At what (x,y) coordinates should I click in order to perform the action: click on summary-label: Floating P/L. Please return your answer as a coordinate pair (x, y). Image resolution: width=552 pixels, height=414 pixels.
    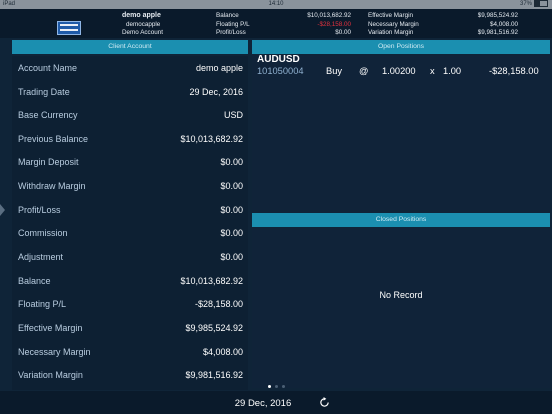
    Looking at the image, I should click on (233, 24).